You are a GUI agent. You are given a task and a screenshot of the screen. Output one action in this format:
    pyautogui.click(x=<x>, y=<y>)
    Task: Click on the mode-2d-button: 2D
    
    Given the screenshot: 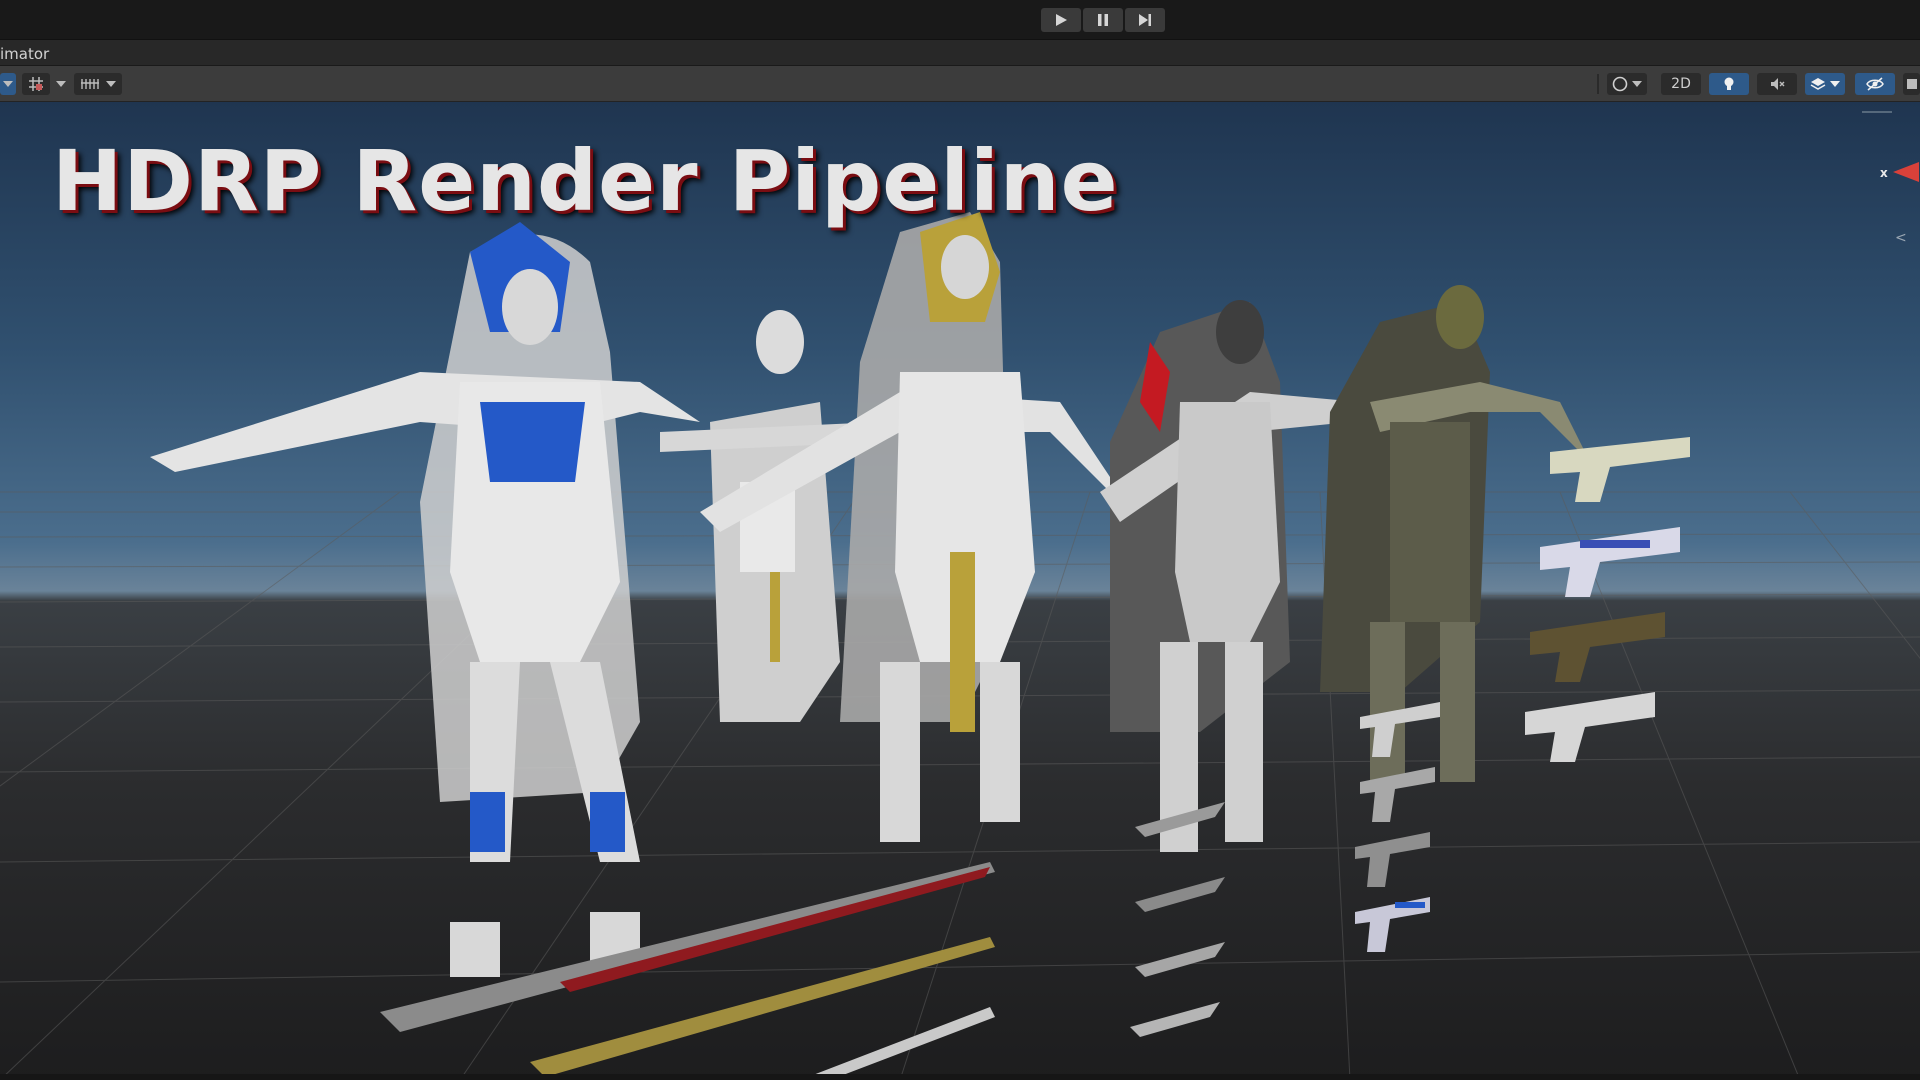 What is the action you would take?
    pyautogui.click(x=1681, y=84)
    